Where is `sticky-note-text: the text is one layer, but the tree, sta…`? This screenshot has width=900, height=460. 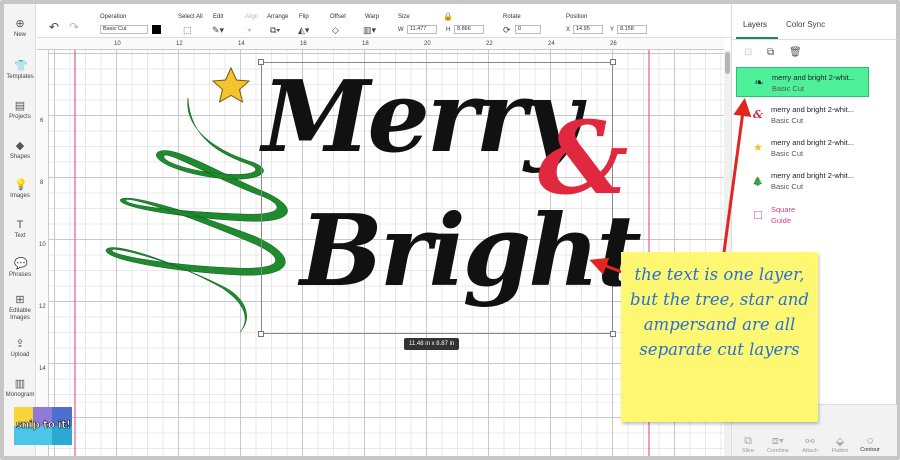
sticky-note-text: the text is one layer, but the tree, sta… is located at coordinates (719, 312).